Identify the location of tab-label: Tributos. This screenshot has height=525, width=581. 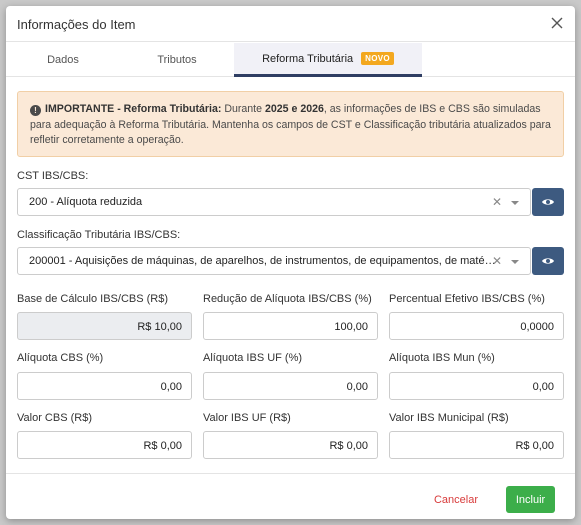
(177, 60).